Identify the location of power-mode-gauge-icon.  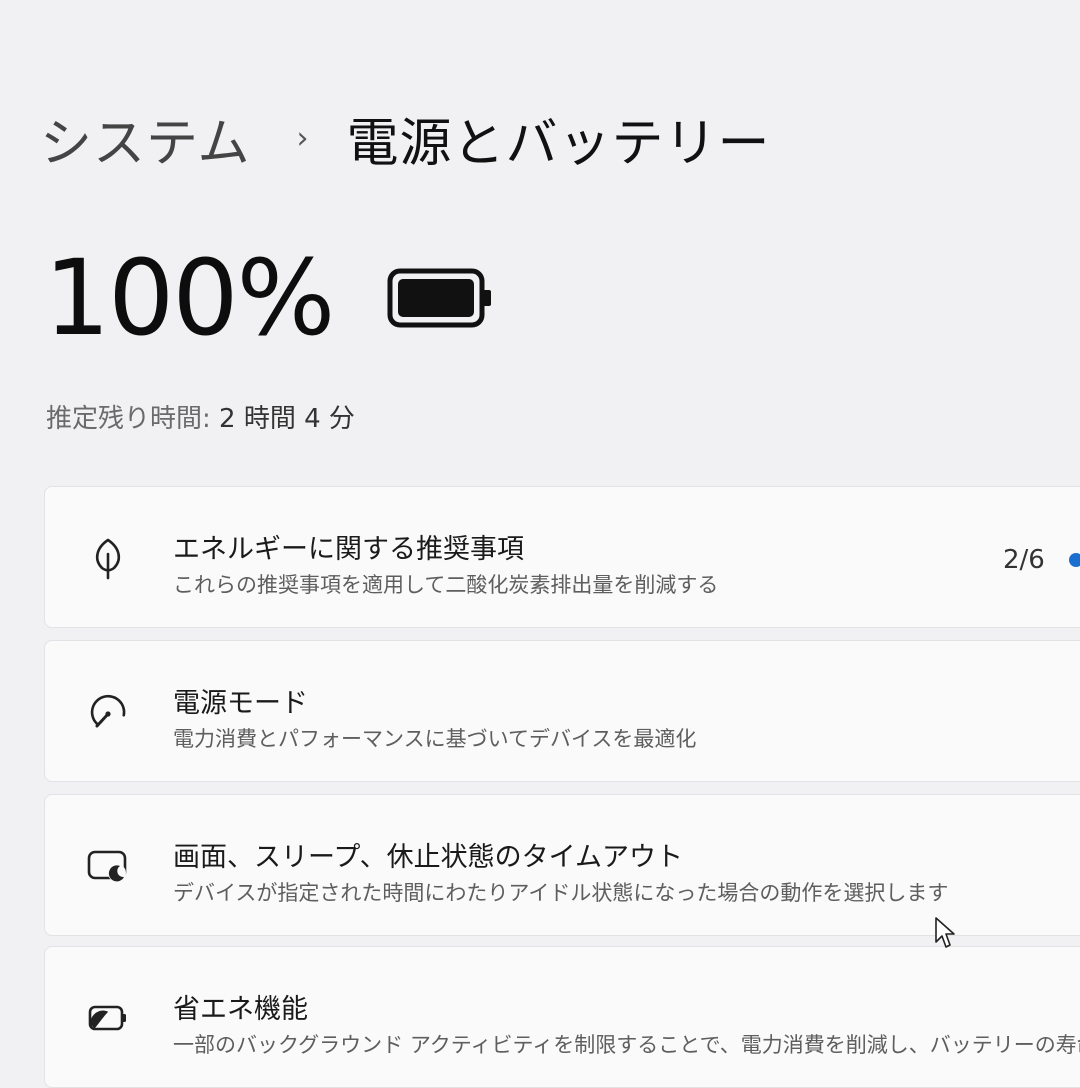
(108, 712).